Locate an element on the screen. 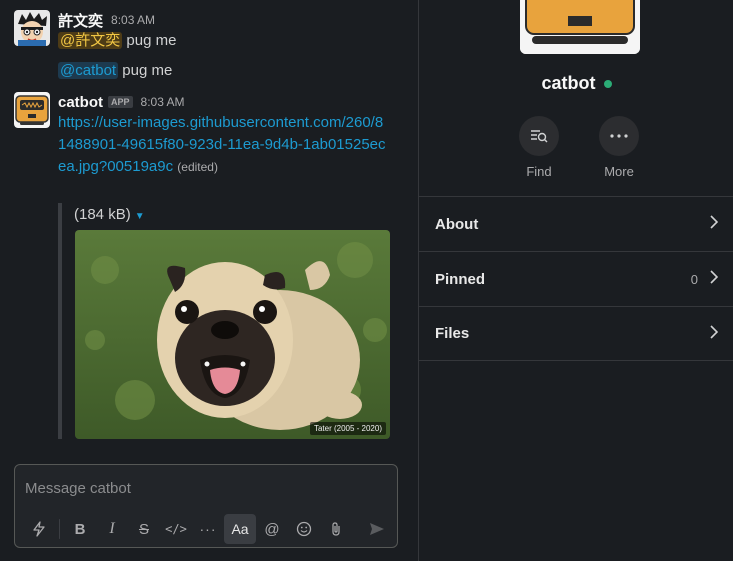 The image size is (733, 561). more-formatting-icon: ··· is located at coordinates (208, 529).